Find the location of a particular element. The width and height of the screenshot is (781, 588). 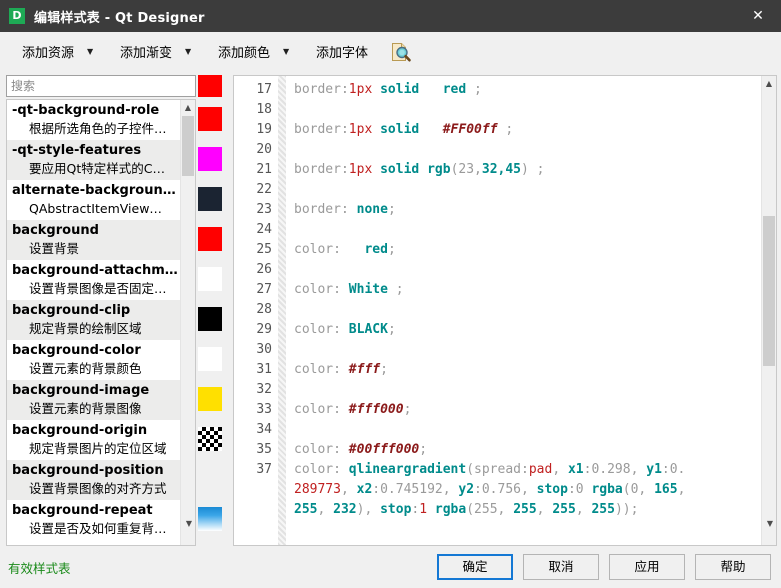

code-token: rgba is located at coordinates (607, 489).